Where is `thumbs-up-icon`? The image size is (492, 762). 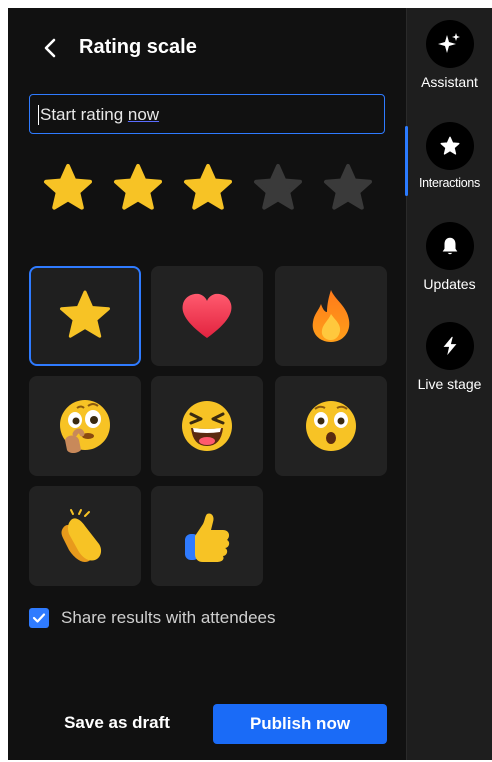 thumbs-up-icon is located at coordinates (207, 537).